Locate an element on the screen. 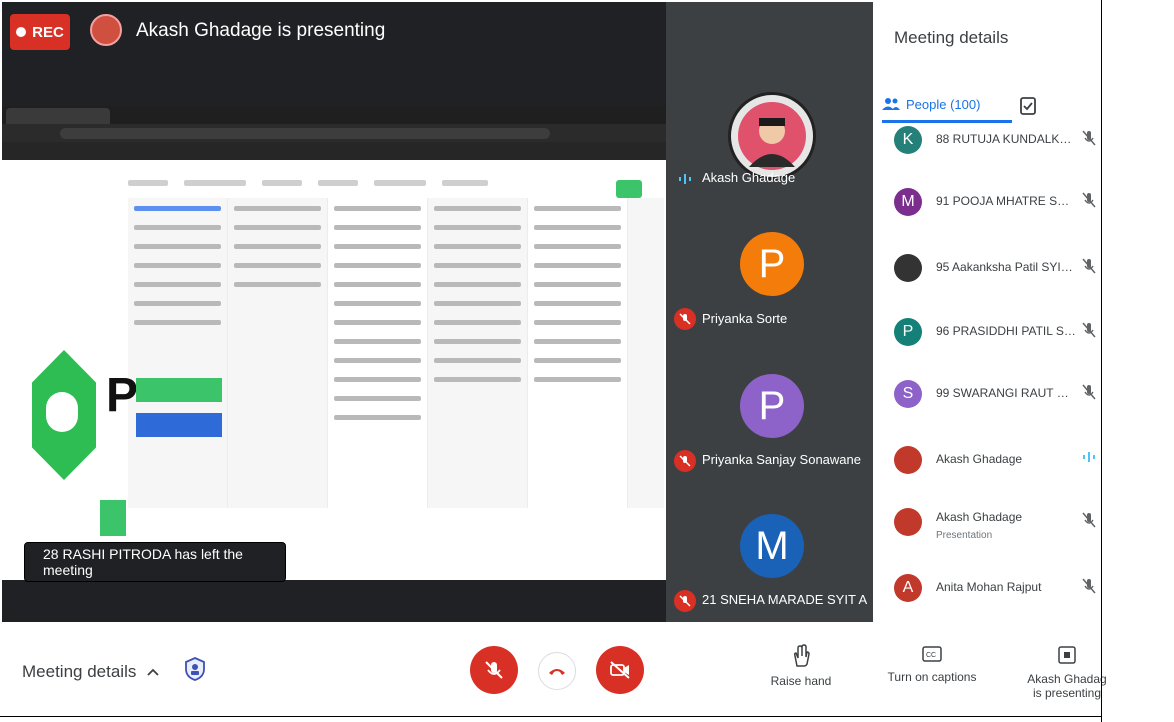 The height and width of the screenshot is (722, 1174). shared-site-nav is located at coordinates (388, 186).